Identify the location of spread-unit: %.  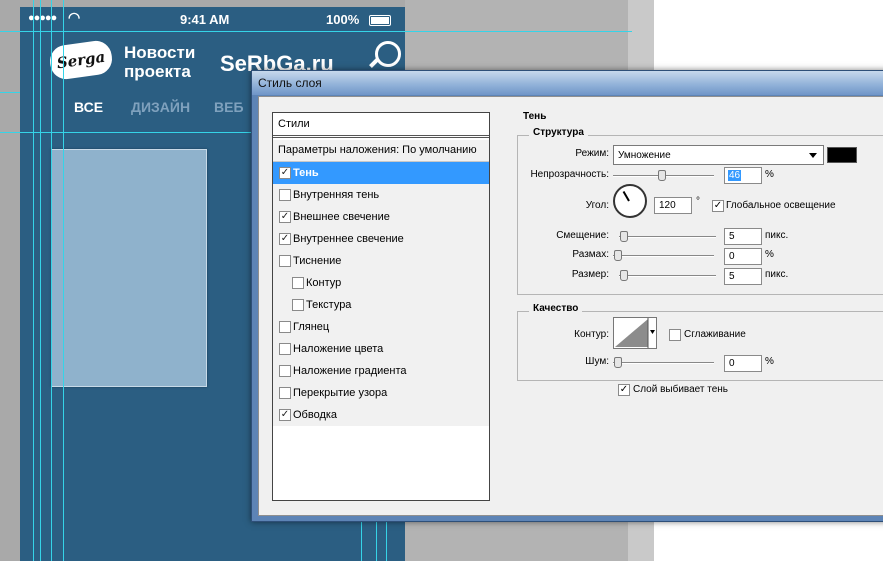
(769, 254).